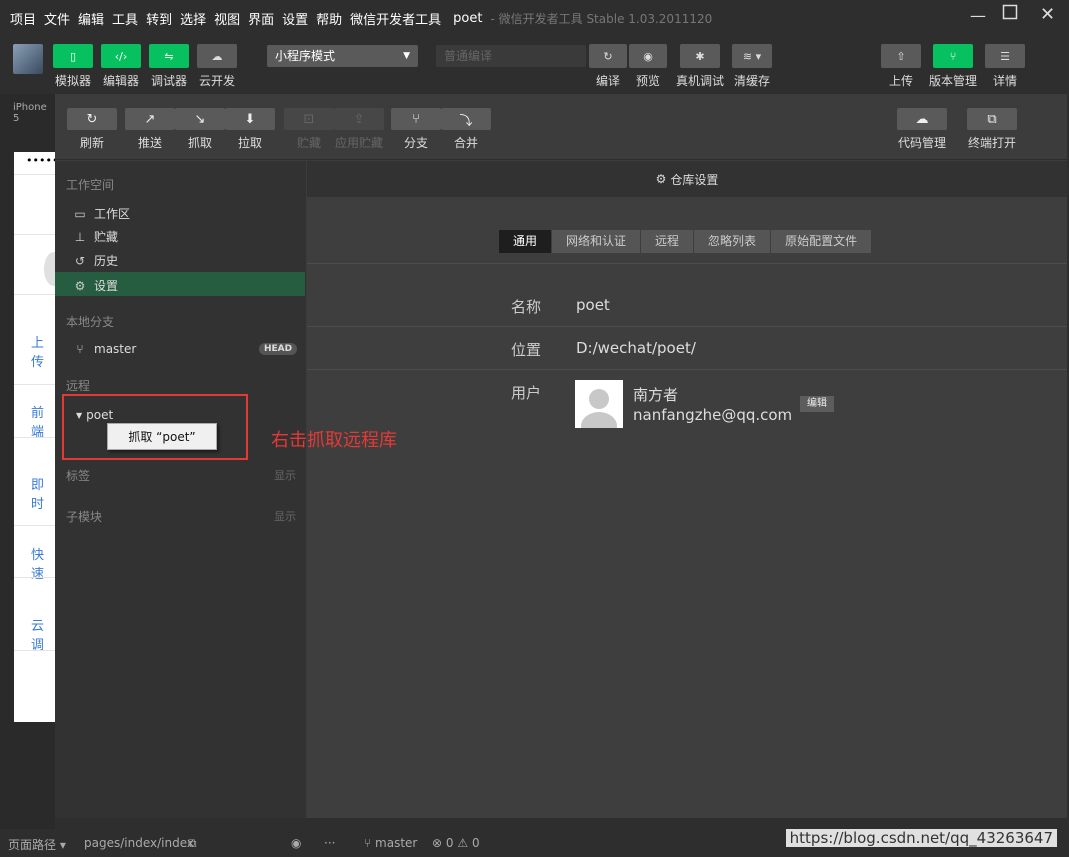  I want to click on name-value: poet, so click(593, 305).